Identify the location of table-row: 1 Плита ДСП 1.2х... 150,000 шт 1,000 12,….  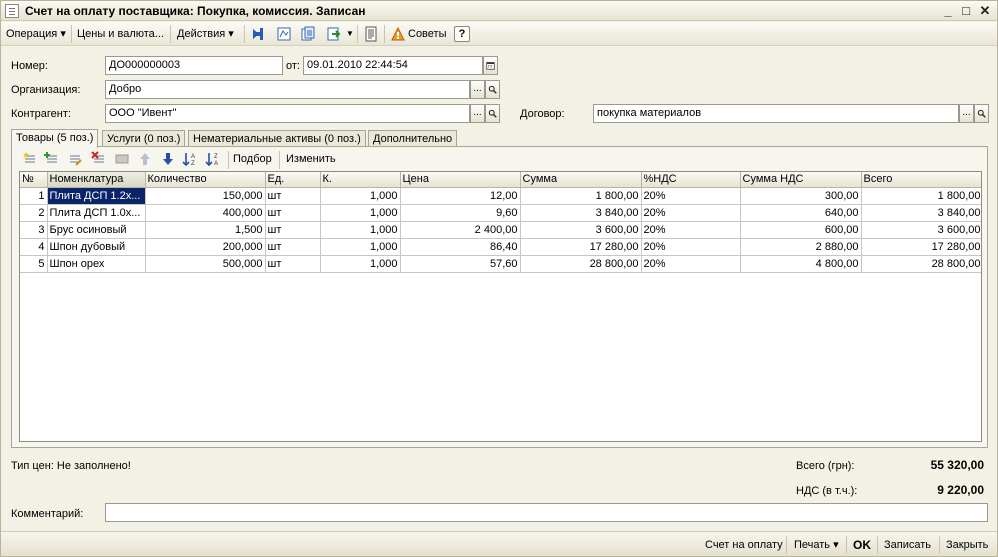
(500, 196).